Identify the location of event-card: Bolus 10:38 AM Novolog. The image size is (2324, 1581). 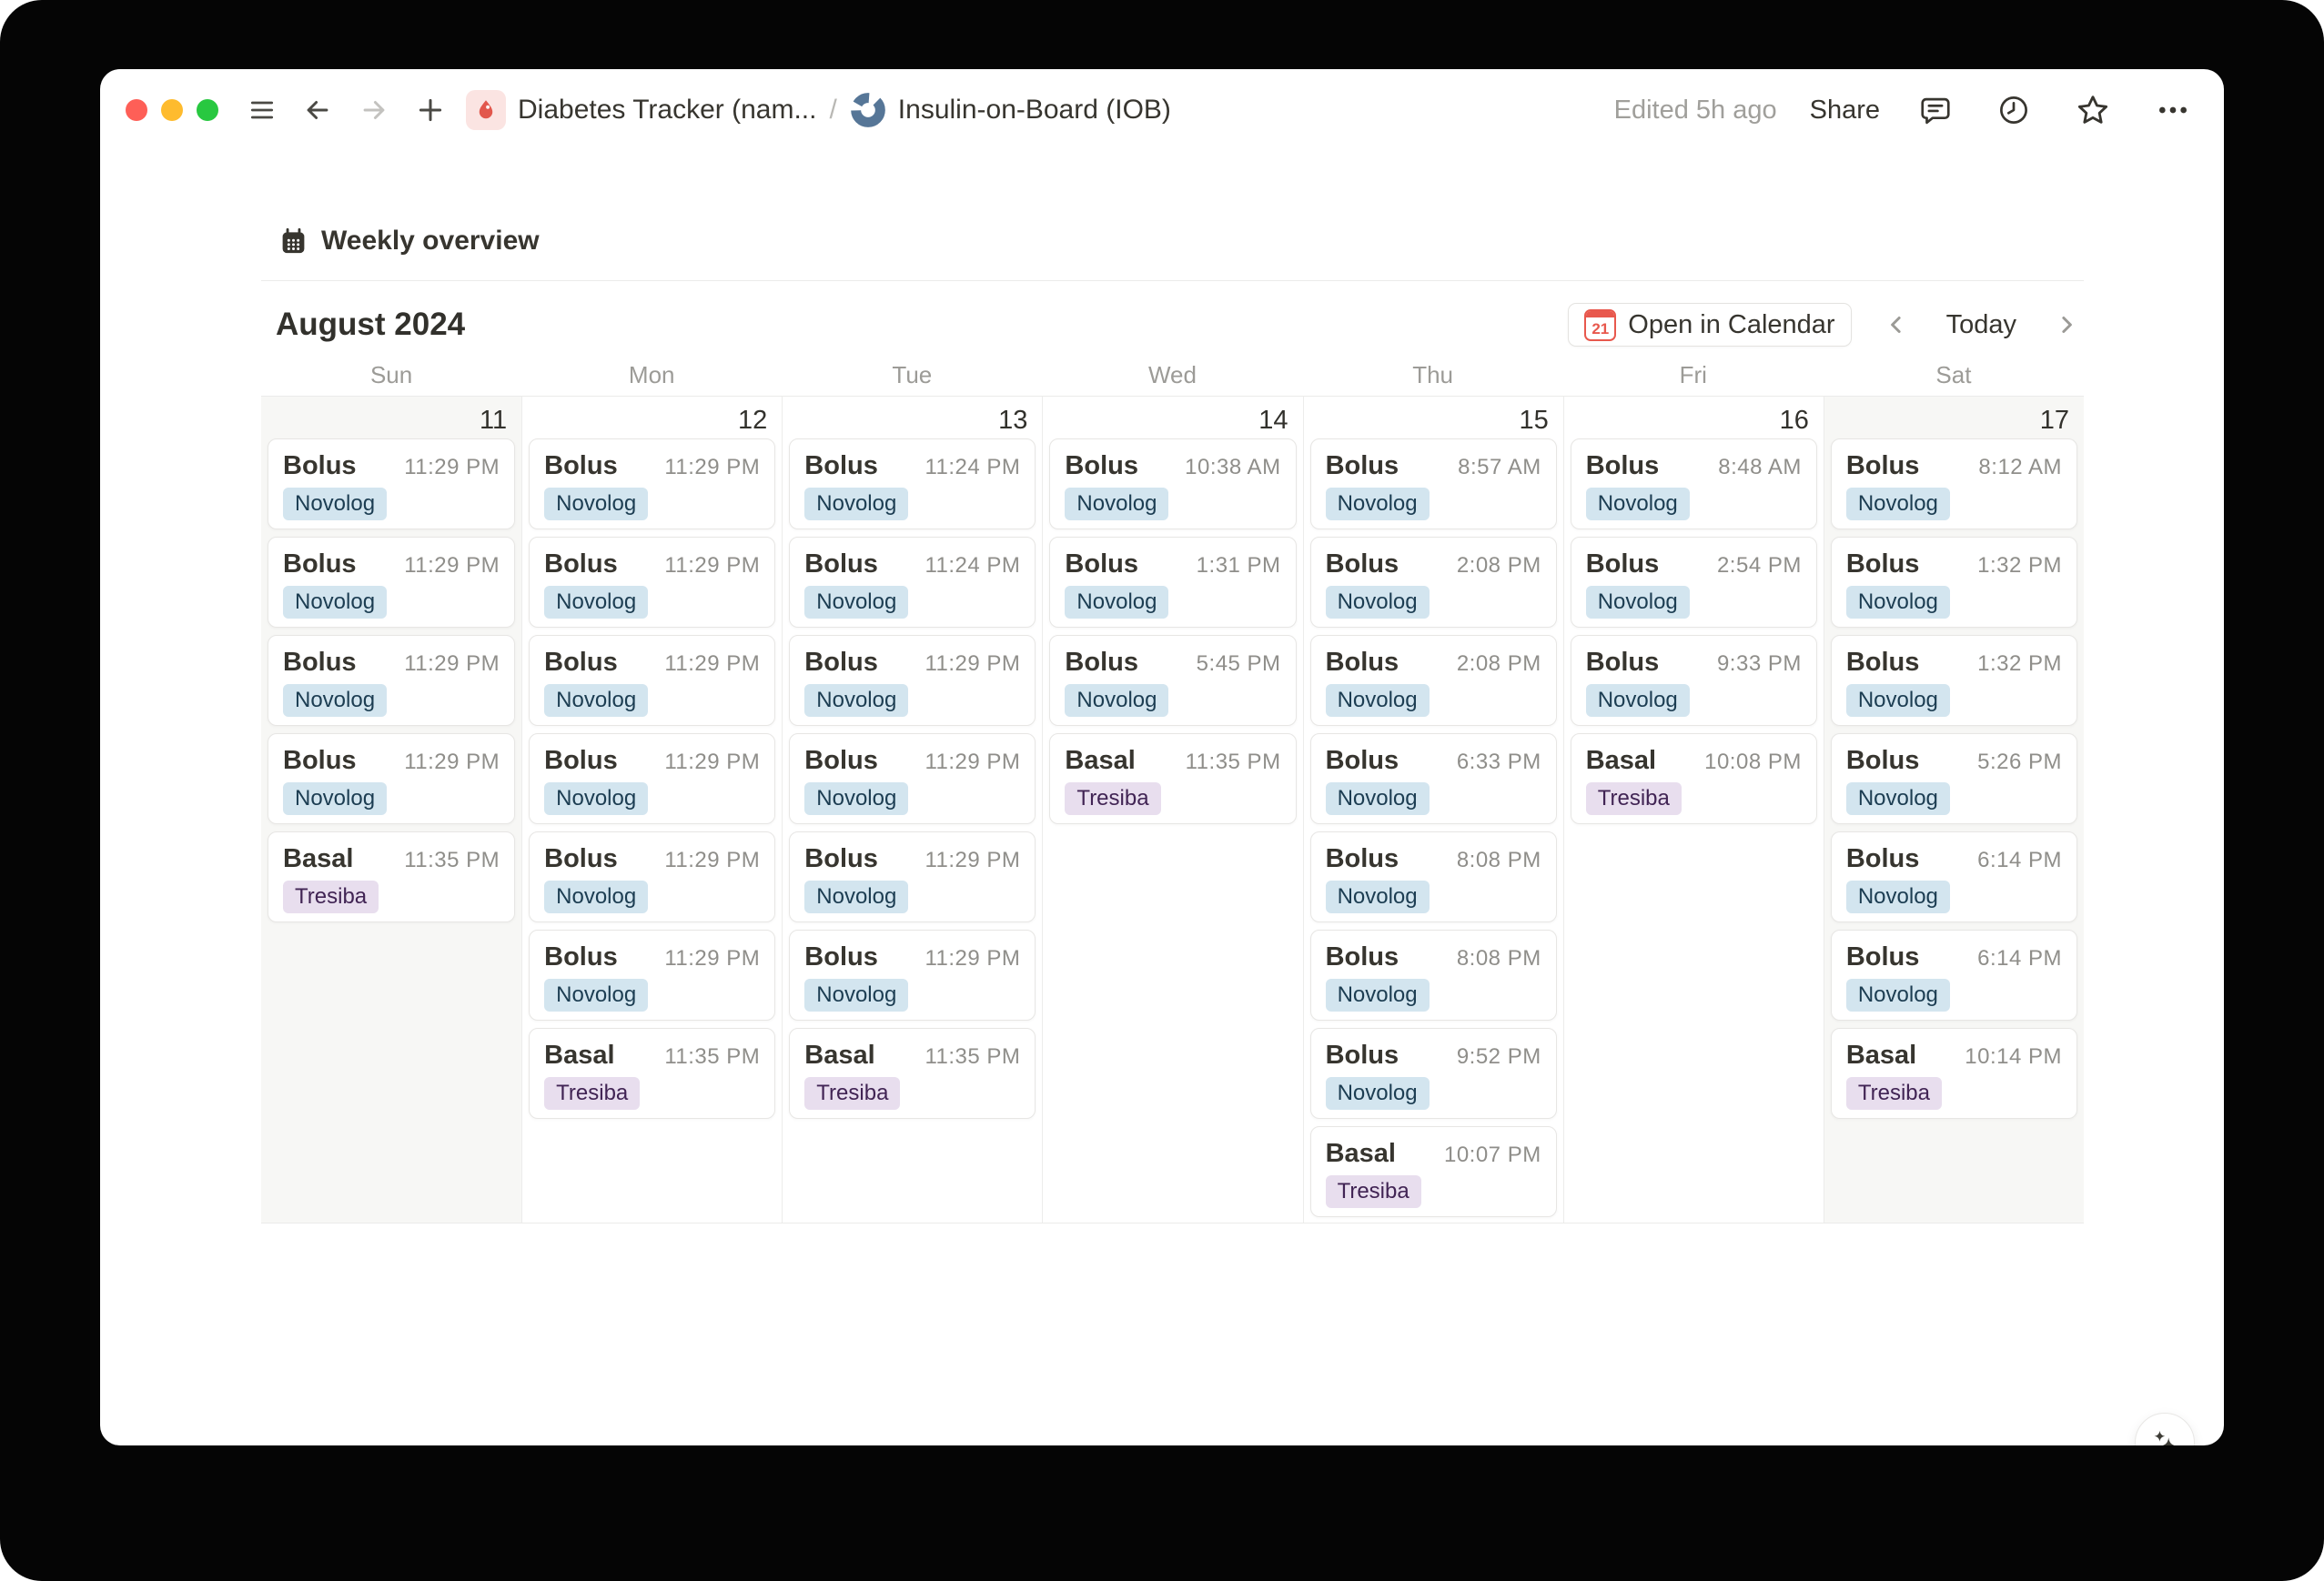
(1173, 483).